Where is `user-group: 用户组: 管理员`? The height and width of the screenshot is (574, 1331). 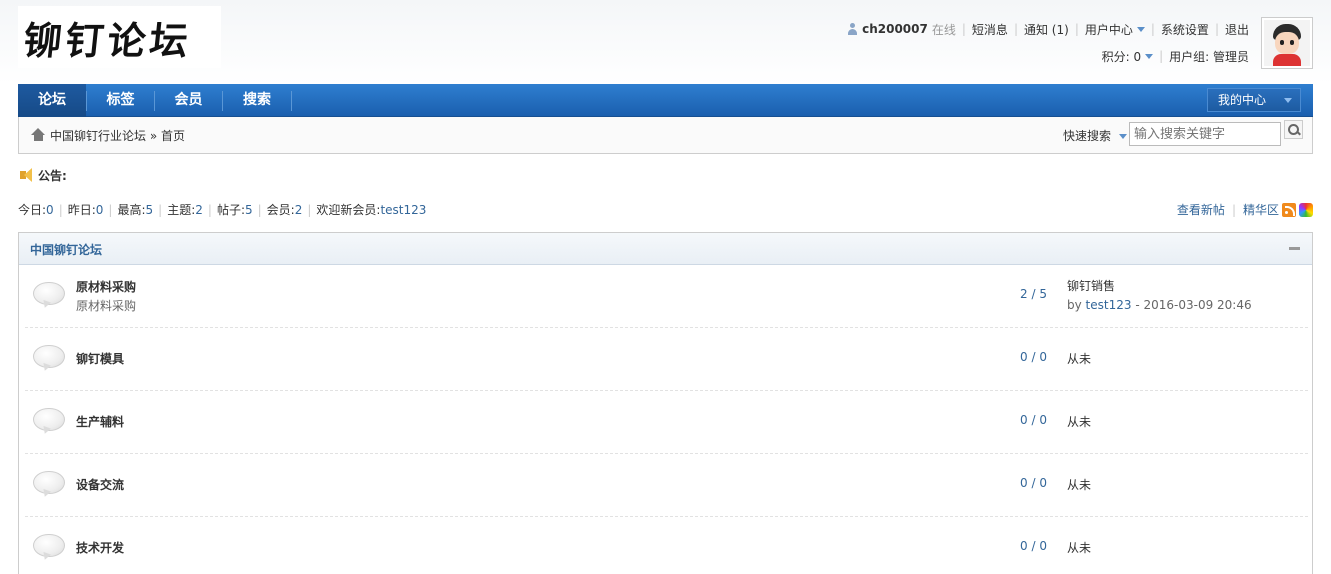
user-group: 用户组: 管理员 is located at coordinates (1209, 56).